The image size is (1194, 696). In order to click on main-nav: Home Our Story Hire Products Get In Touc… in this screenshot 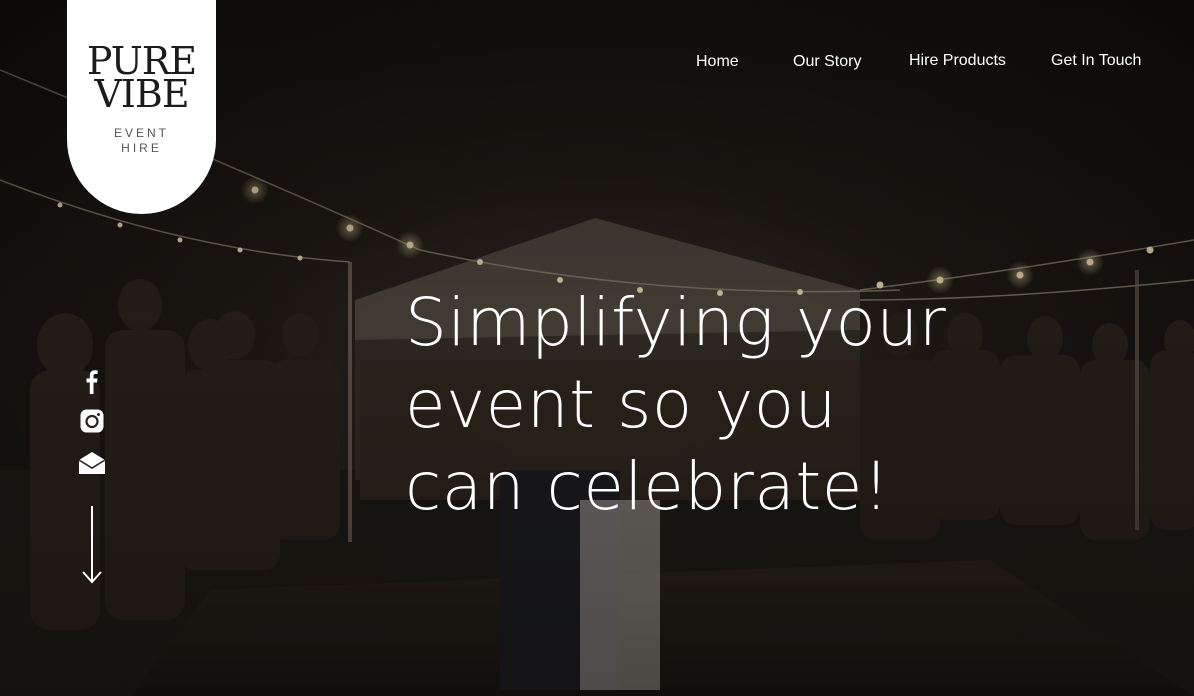, I will do `click(597, 63)`.